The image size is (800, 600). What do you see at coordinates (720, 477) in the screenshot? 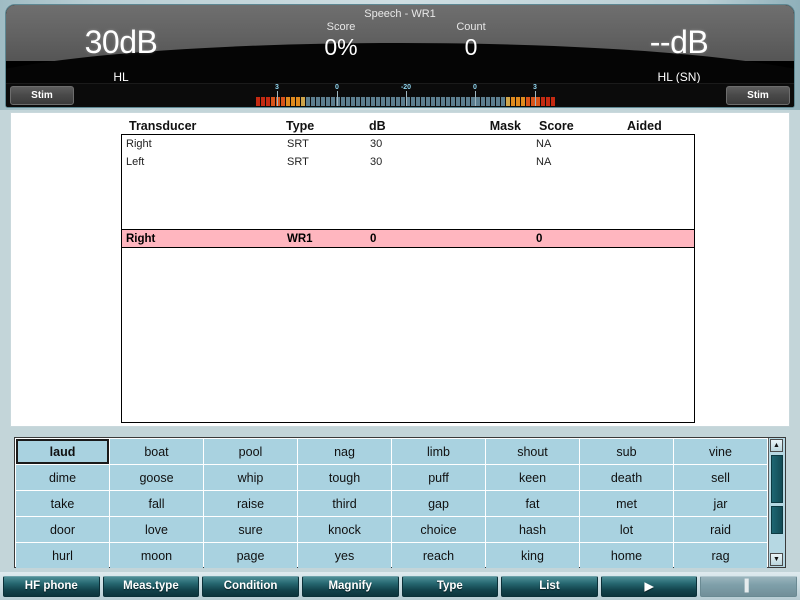
I see `word-cell: sell` at bounding box center [720, 477].